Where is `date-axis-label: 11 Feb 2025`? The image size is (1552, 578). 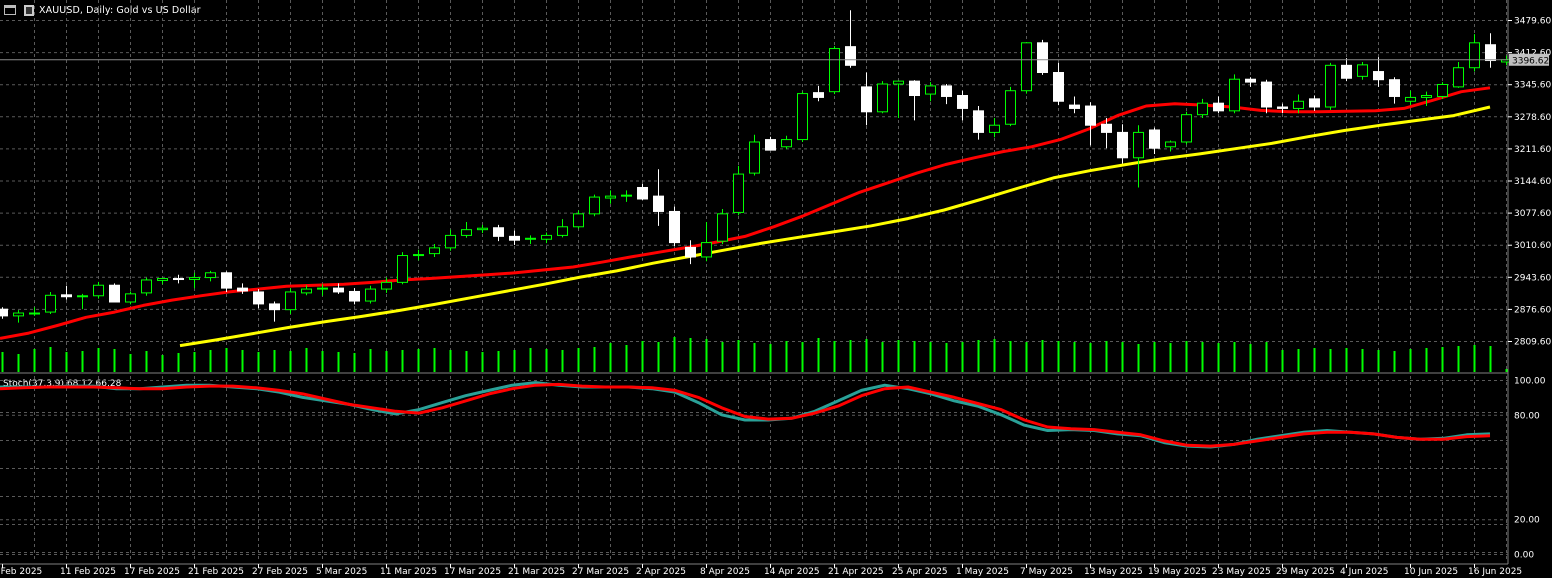 date-axis-label: 11 Feb 2025 is located at coordinates (88, 572).